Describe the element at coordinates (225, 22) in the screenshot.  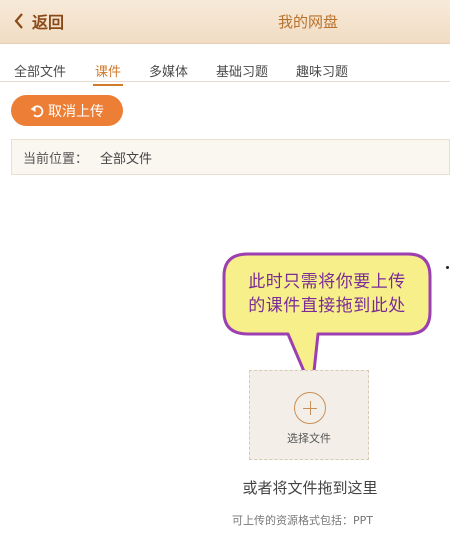
I see `top-bar: 返回 我的网盘` at that location.